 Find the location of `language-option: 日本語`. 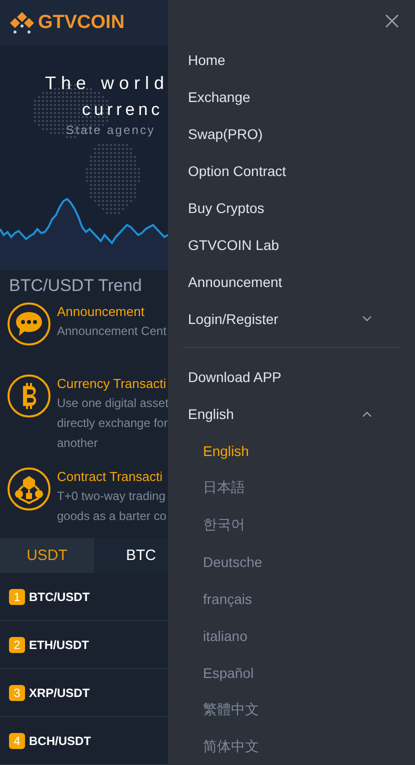

language-option: 日本語 is located at coordinates (291, 487).